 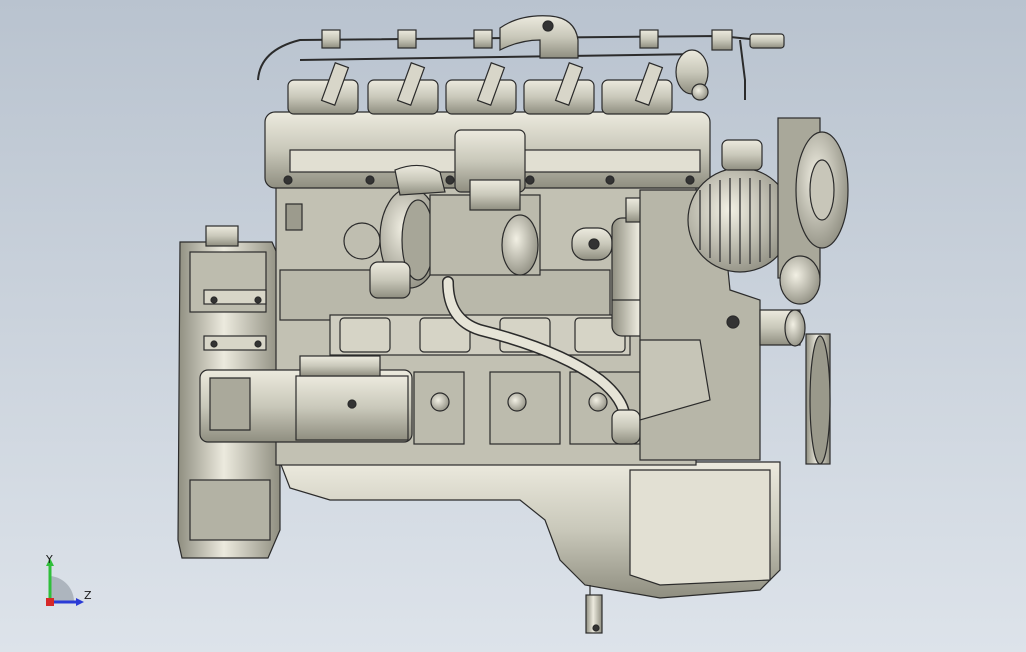 I want to click on x-axis-marker, so click(x=50, y=602).